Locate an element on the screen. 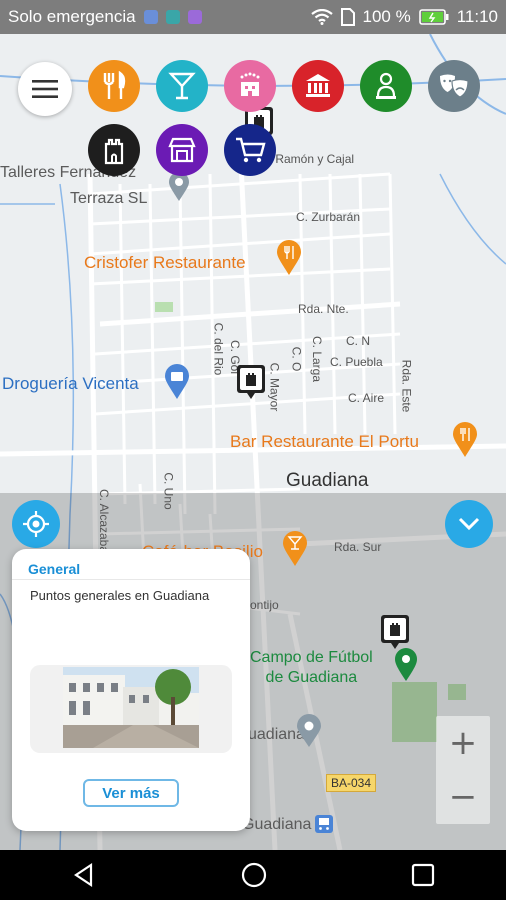 The height and width of the screenshot is (900, 506). category-shops-button is located at coordinates (182, 150).